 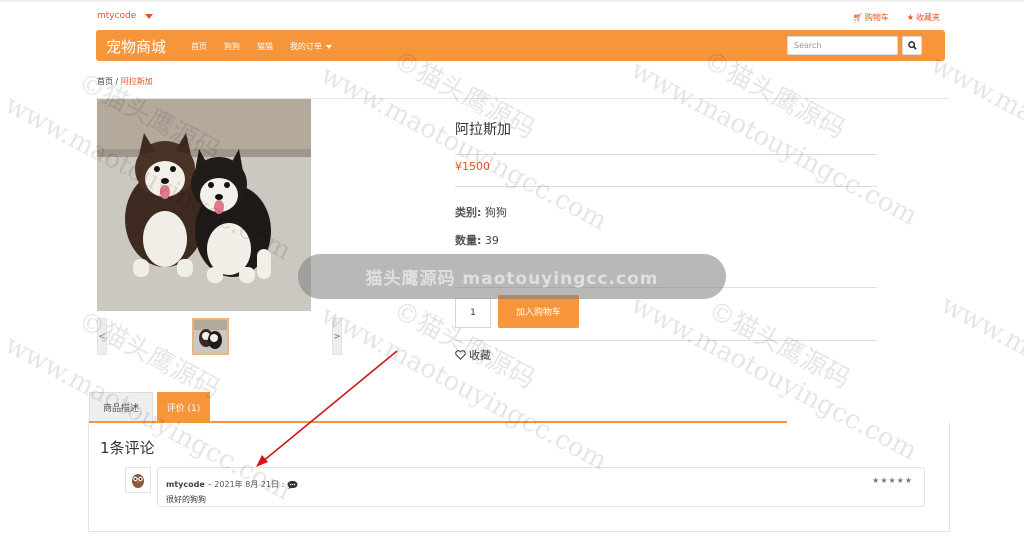 I want to click on favorites-link-label: 收藏夹, so click(x=928, y=17).